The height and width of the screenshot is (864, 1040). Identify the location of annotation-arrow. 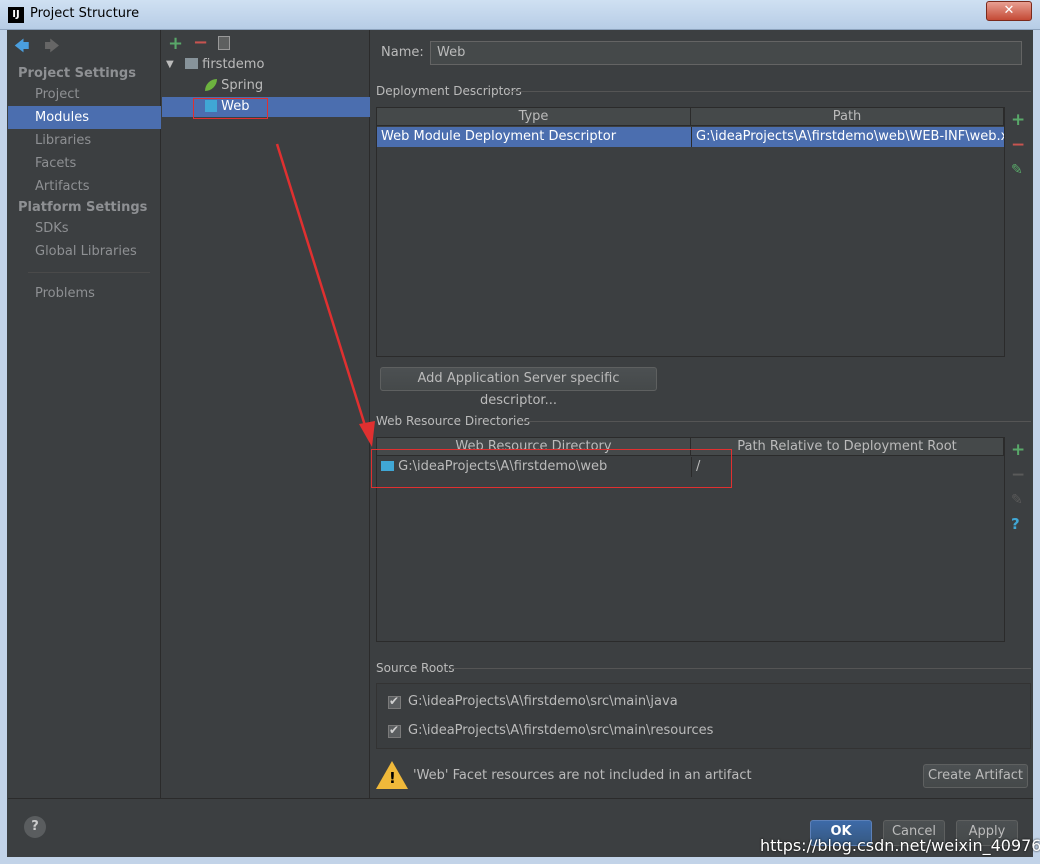
(325, 295).